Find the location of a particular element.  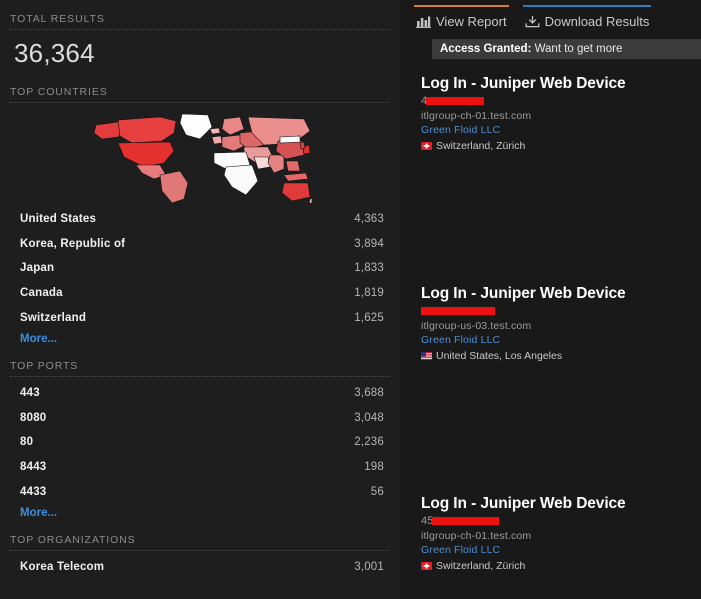

facet-count: 4,363 is located at coordinates (369, 219).